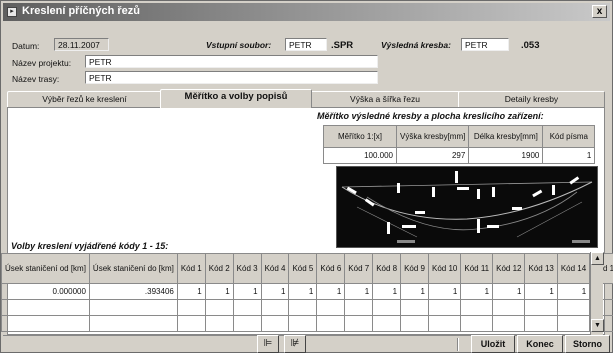 This screenshot has height=353, width=613. What do you see at coordinates (531, 99) in the screenshot?
I see `tab-detaily-kresby: Detaily kresby` at bounding box center [531, 99].